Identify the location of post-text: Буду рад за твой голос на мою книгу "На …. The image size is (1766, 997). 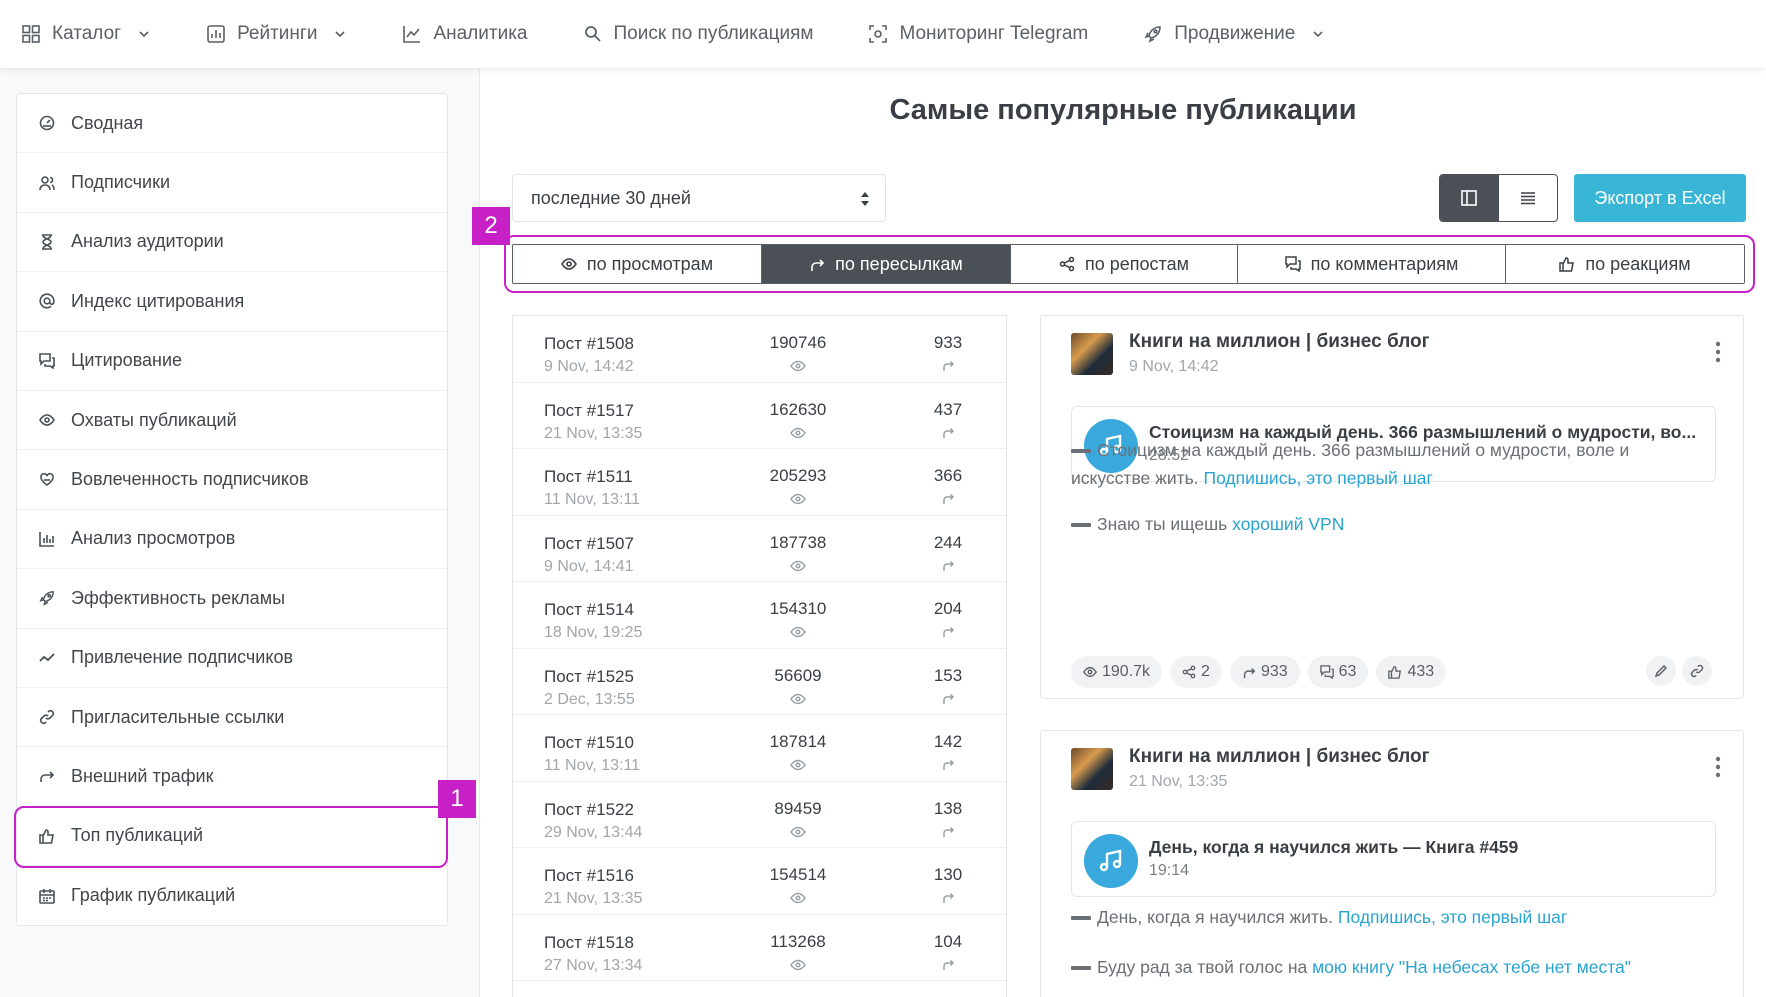
(1381, 967).